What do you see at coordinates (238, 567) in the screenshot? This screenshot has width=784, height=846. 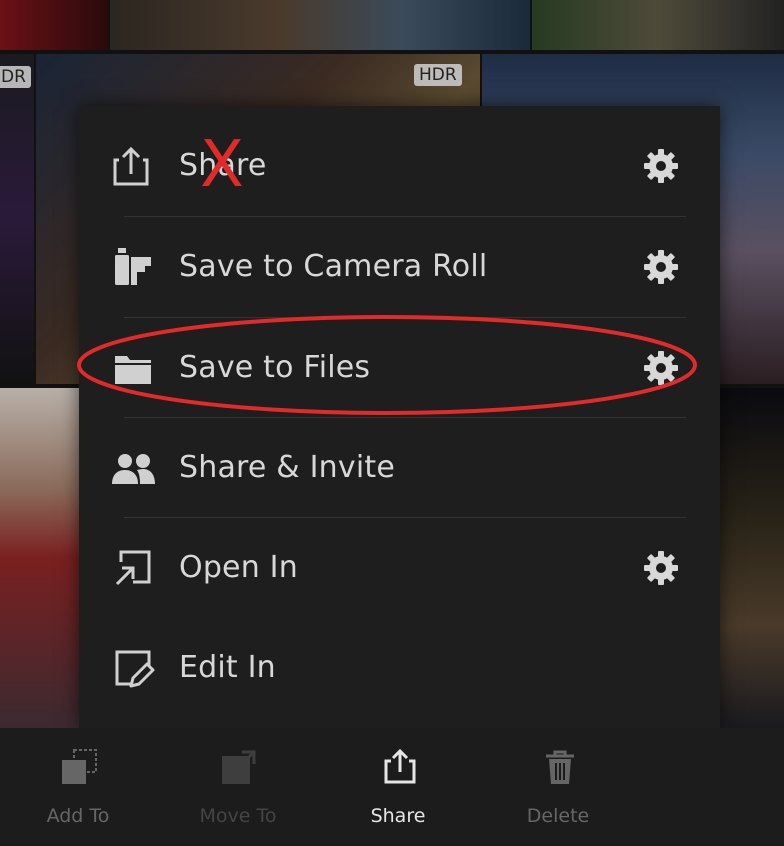 I see `menu-item-label: Open In` at bounding box center [238, 567].